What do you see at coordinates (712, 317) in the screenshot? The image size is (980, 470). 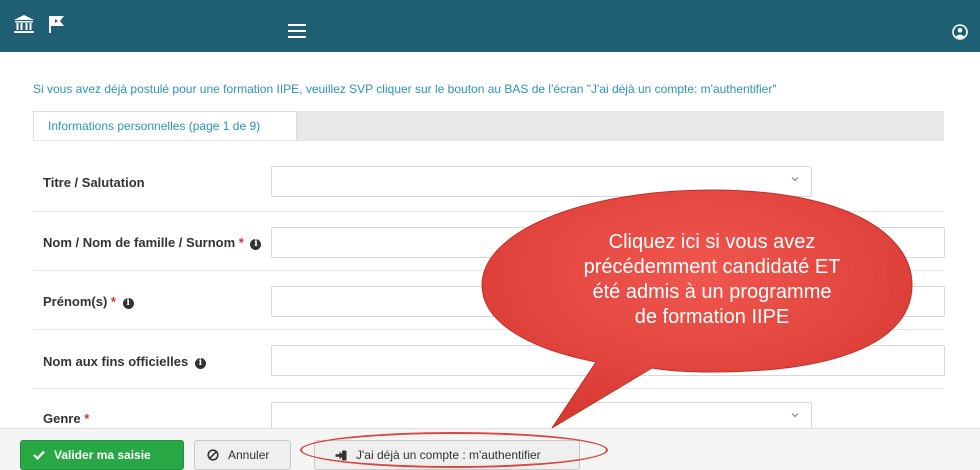 I see `callout-line: de formation IIPE` at bounding box center [712, 317].